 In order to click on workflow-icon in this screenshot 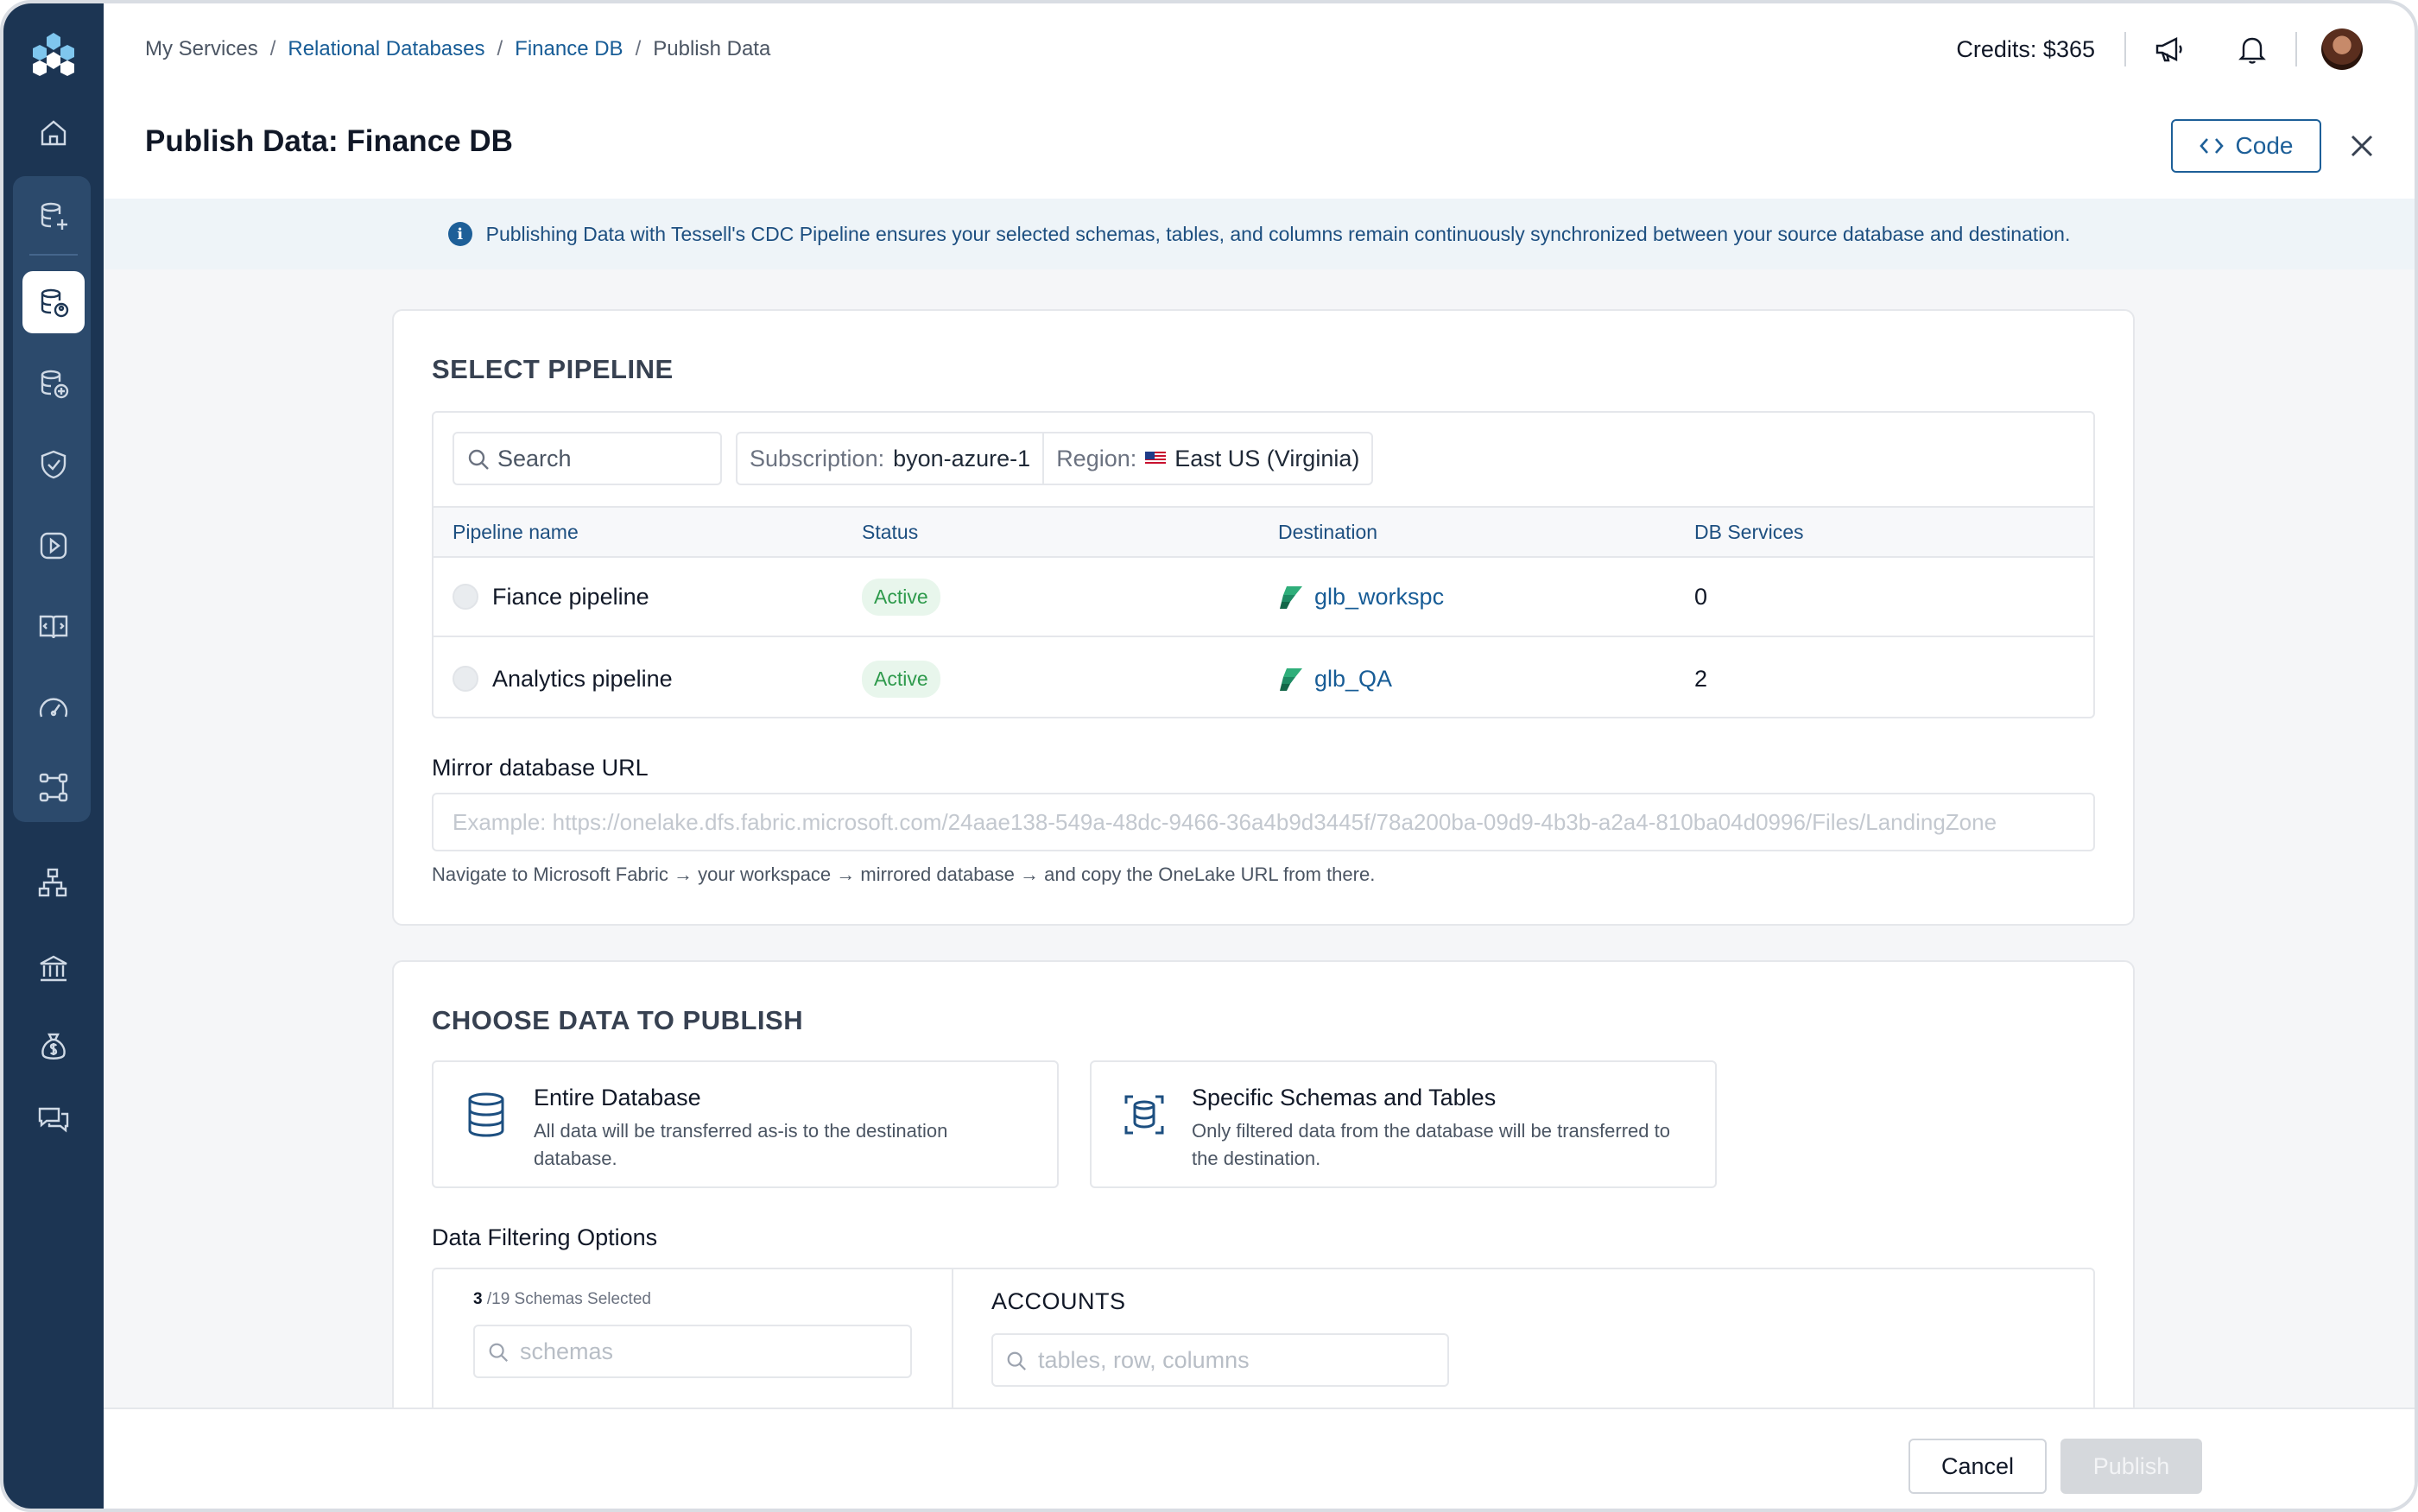, I will do `click(53, 787)`.